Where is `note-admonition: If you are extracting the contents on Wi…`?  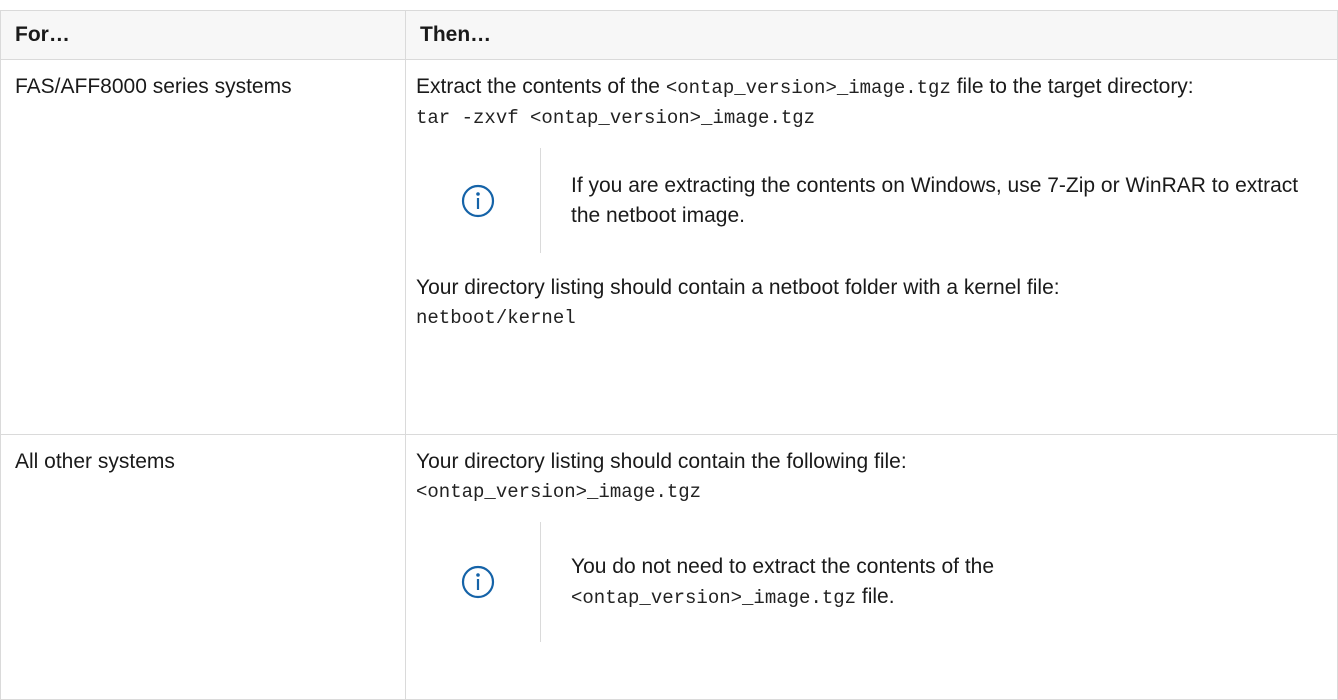 note-admonition: If you are extracting the contents on Wi… is located at coordinates (876, 200).